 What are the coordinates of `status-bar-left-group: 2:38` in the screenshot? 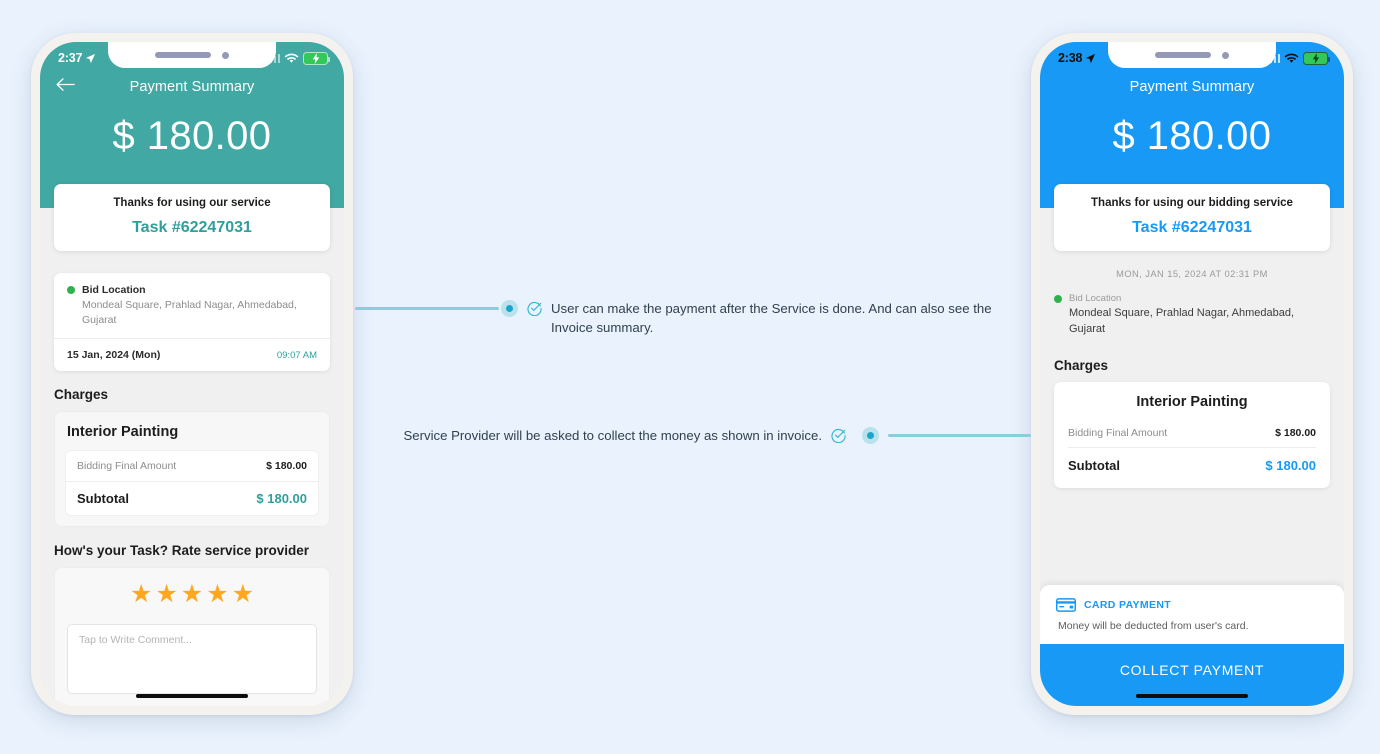 It's located at (1077, 58).